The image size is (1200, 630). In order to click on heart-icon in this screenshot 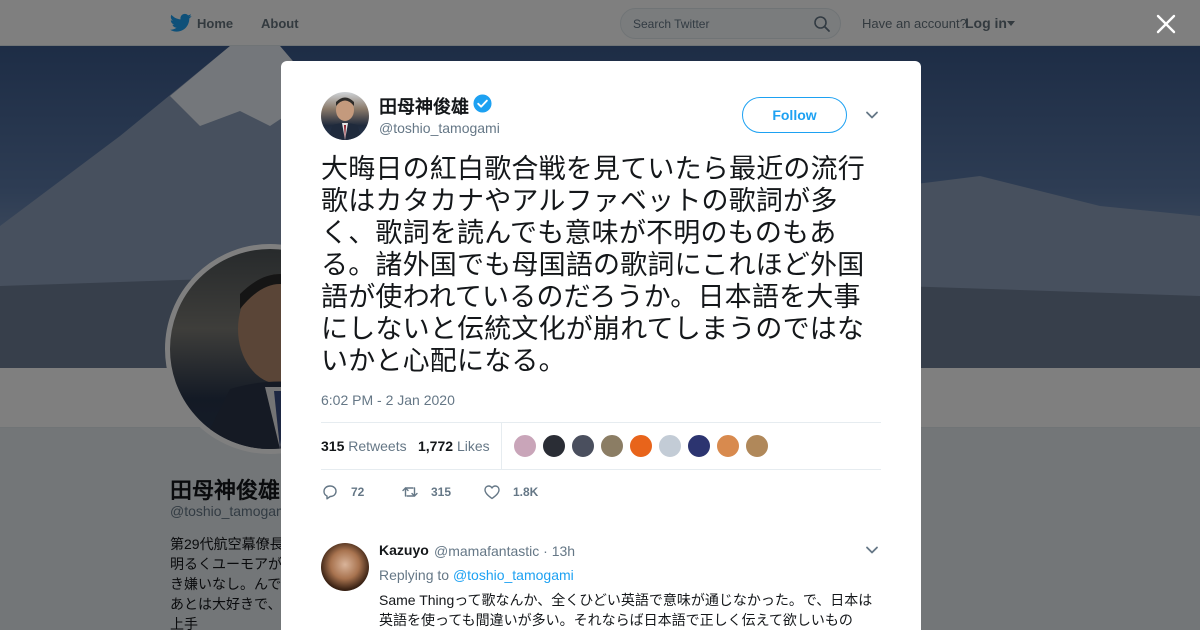, I will do `click(492, 492)`.